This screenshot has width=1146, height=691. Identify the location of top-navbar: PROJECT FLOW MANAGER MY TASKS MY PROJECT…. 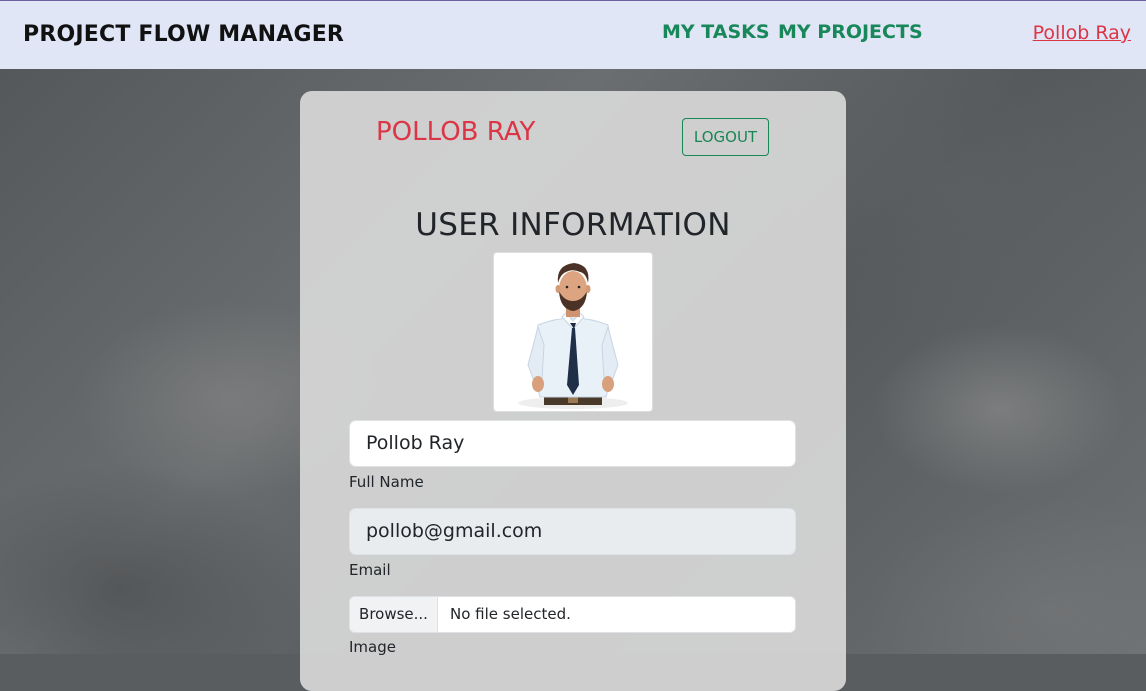
(573, 34).